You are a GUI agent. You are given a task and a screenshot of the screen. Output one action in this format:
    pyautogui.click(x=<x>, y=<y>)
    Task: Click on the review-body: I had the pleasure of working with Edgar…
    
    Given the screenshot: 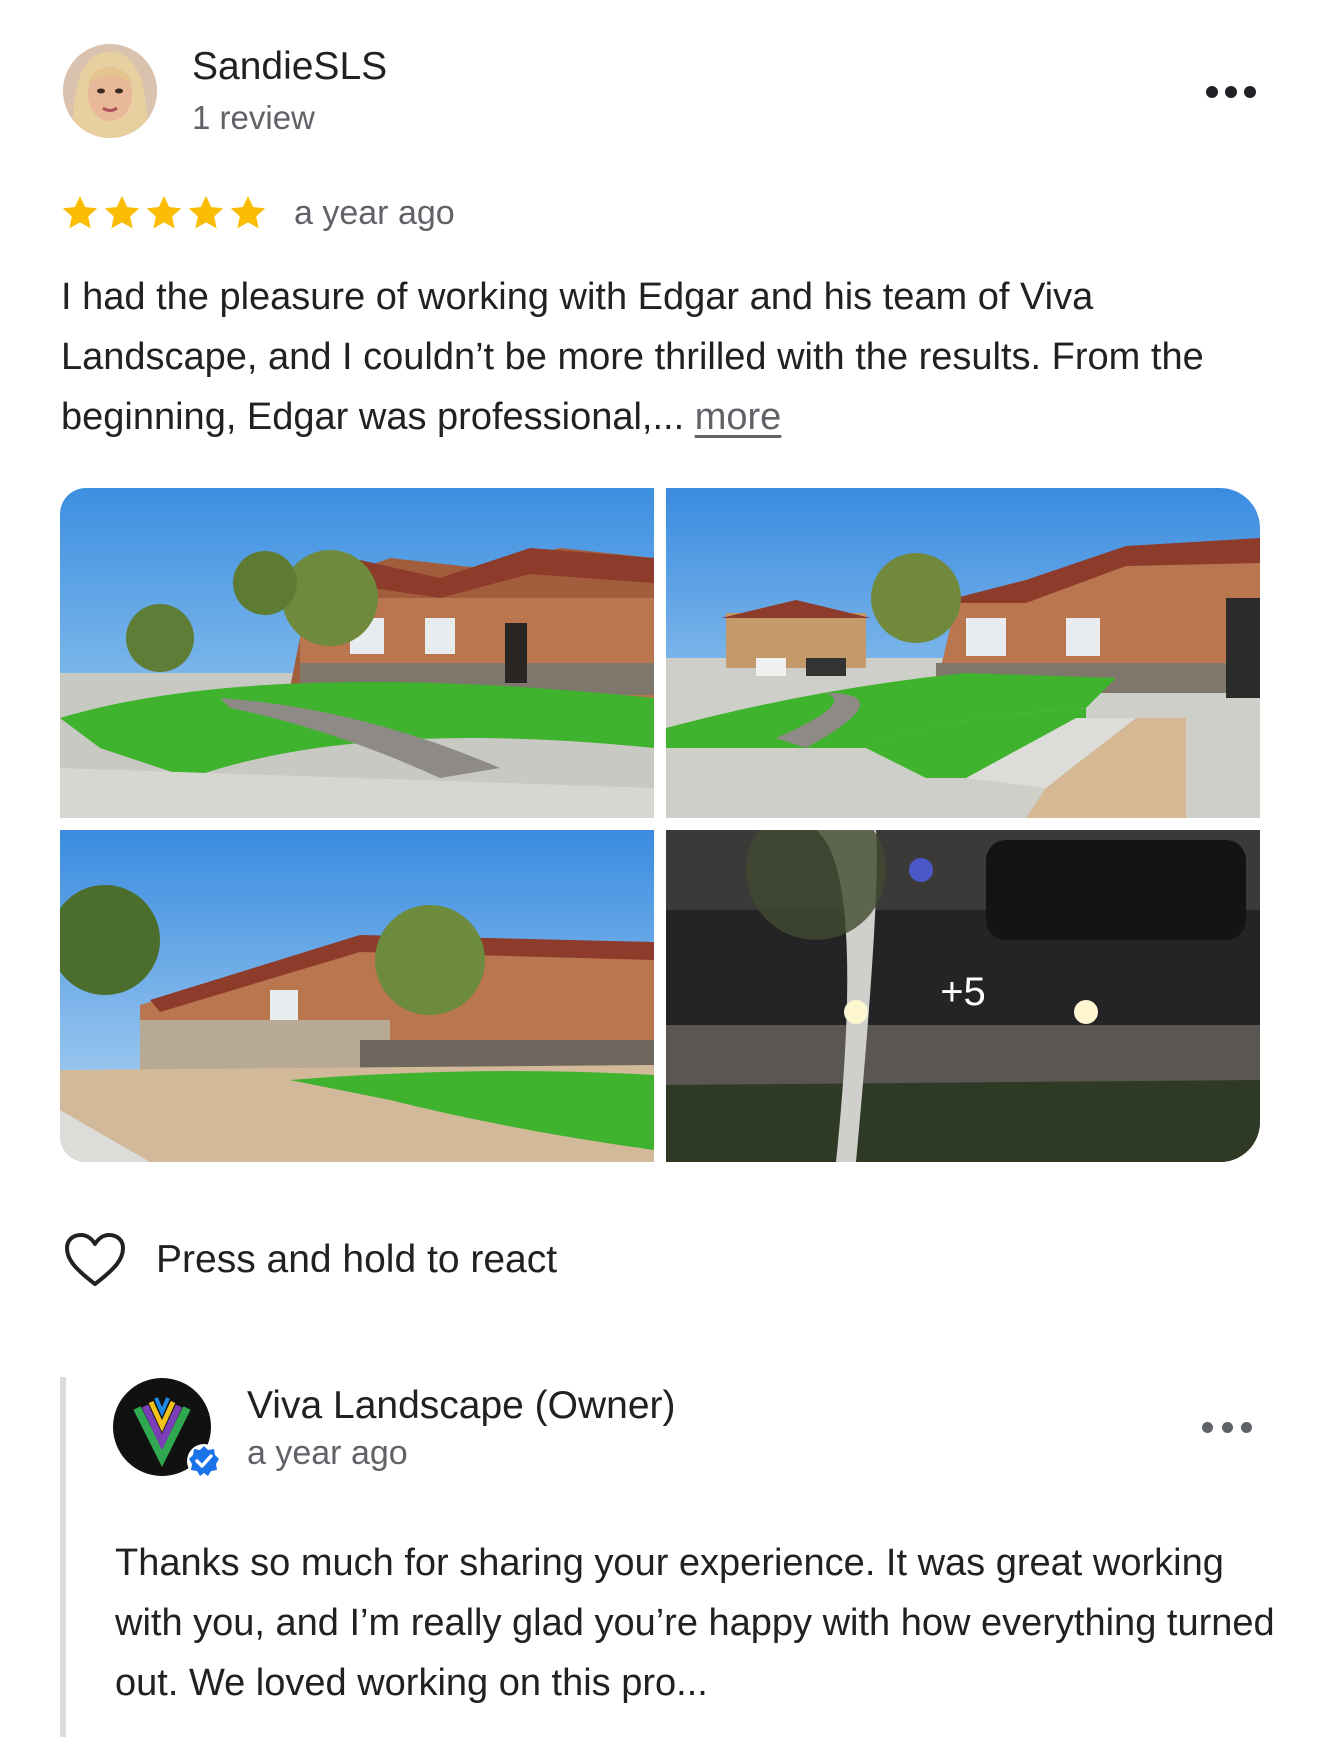 What is the action you would take?
    pyautogui.click(x=632, y=357)
    